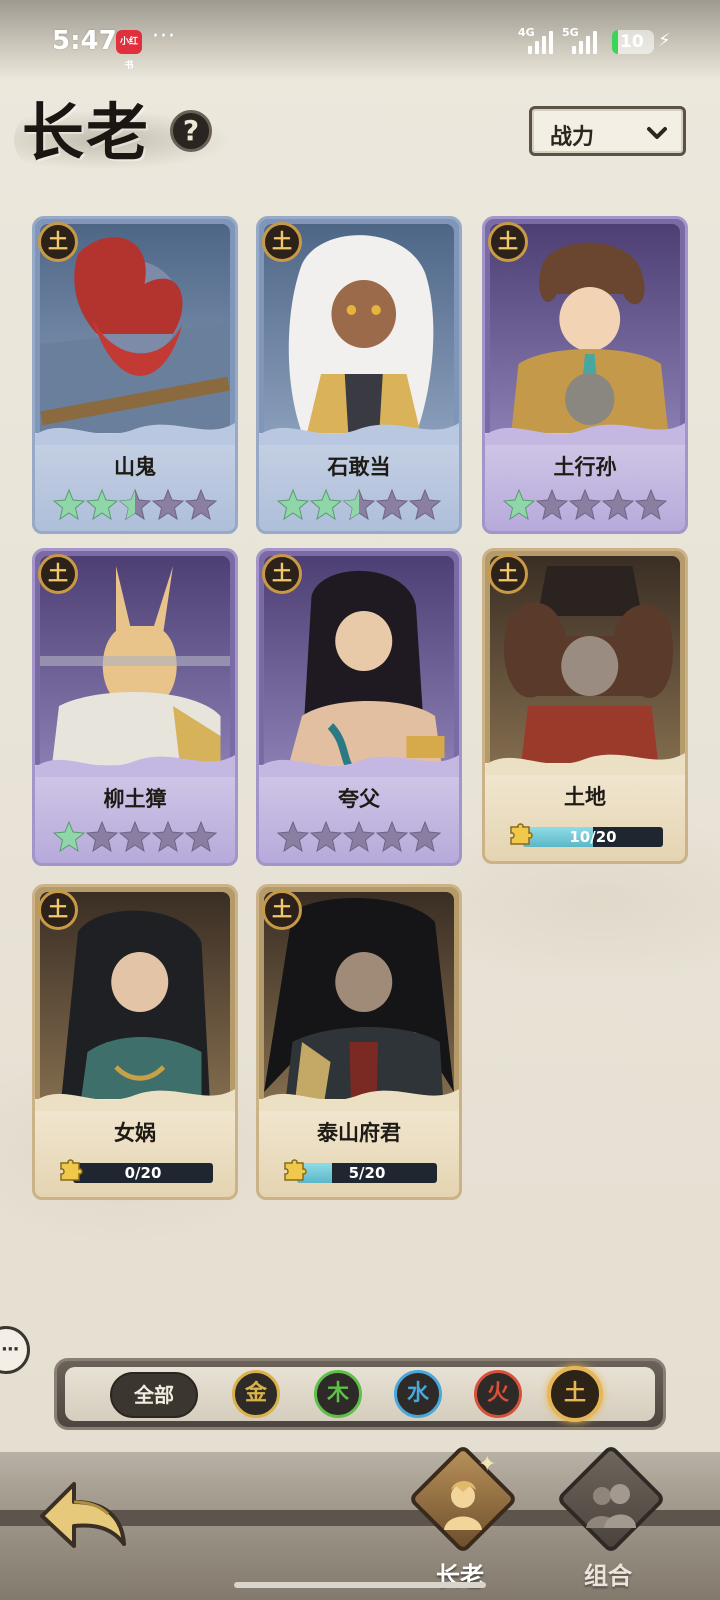 The height and width of the screenshot is (1600, 720). I want to click on battery-level: 10, so click(632, 42).